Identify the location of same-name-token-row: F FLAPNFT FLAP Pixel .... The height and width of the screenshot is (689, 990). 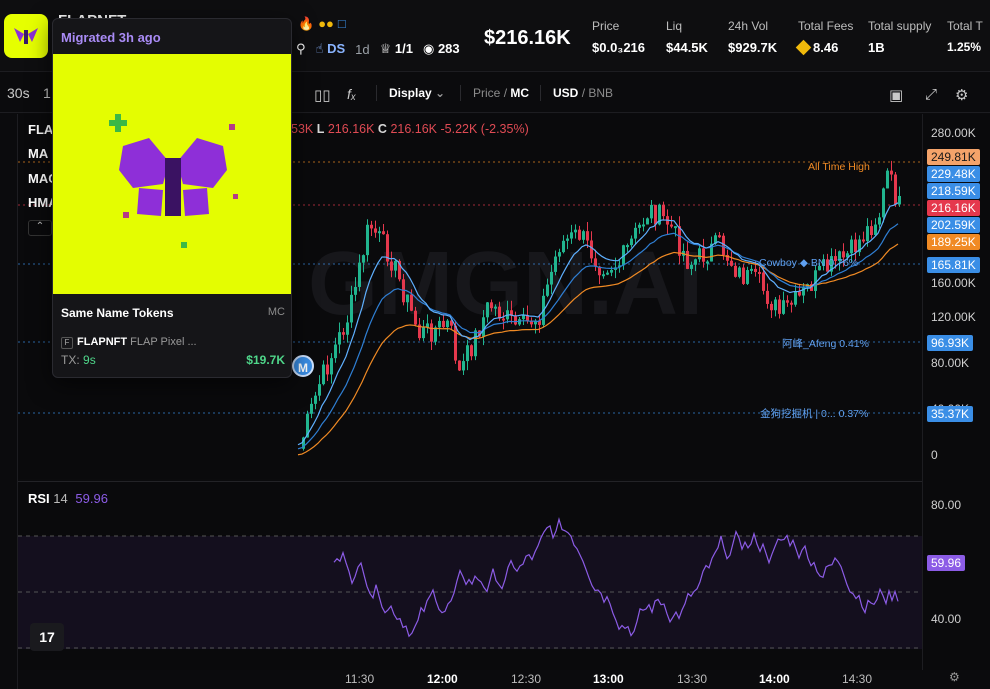
(173, 342).